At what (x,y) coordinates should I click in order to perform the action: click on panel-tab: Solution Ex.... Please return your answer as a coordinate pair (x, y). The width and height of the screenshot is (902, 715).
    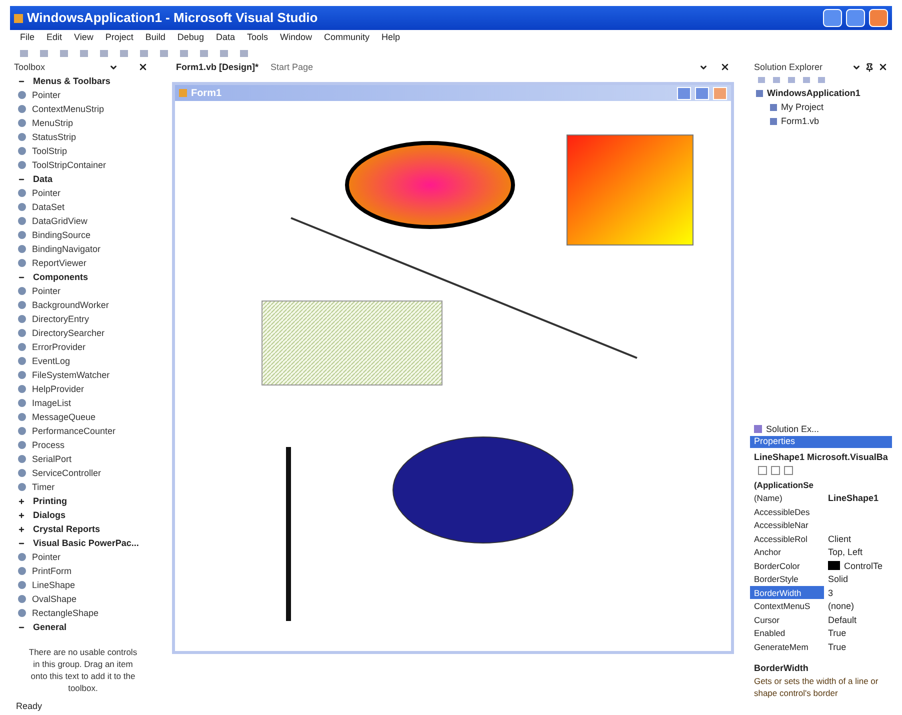
    Looking at the image, I should click on (792, 429).